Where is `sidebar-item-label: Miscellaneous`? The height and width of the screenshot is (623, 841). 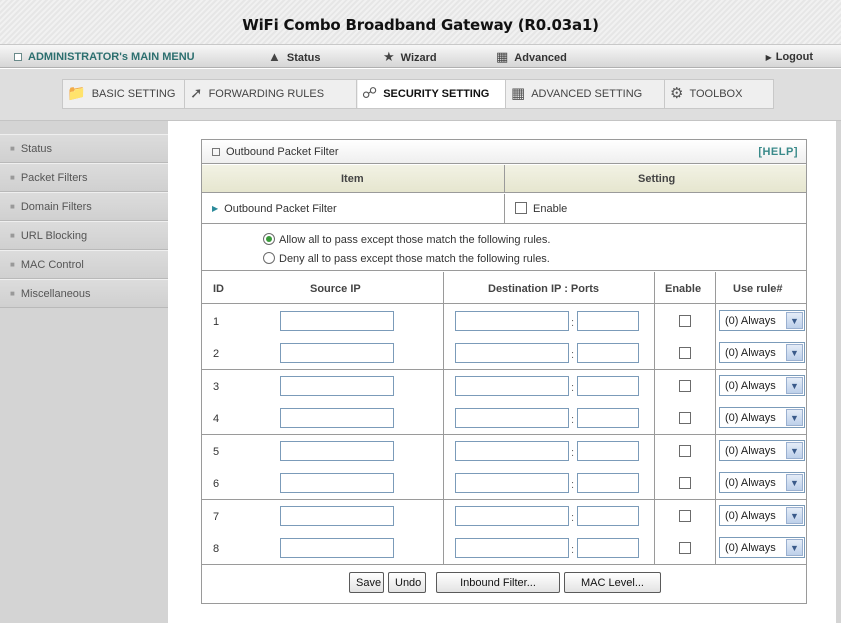
sidebar-item-label: Miscellaneous is located at coordinates (55, 294).